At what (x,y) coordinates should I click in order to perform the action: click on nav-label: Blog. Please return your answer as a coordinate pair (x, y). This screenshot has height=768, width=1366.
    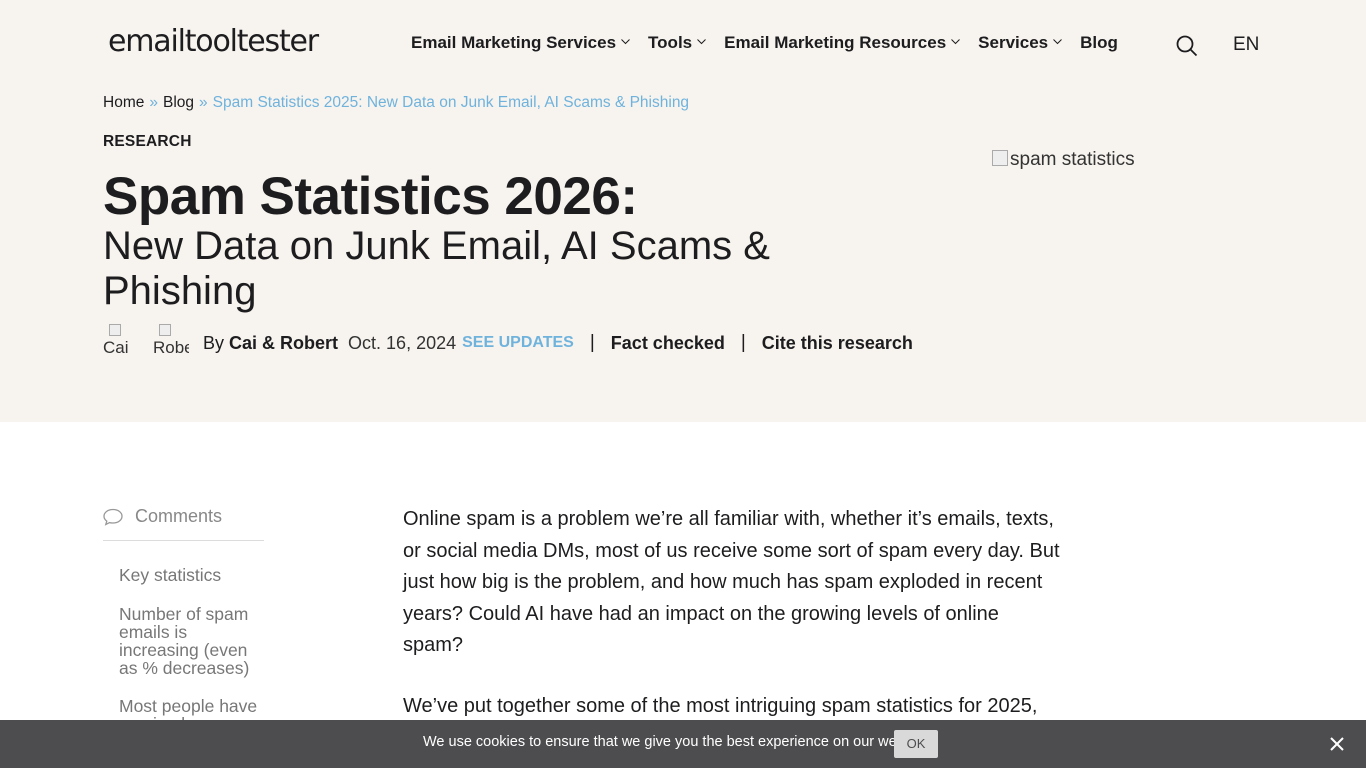
    Looking at the image, I should click on (1099, 42).